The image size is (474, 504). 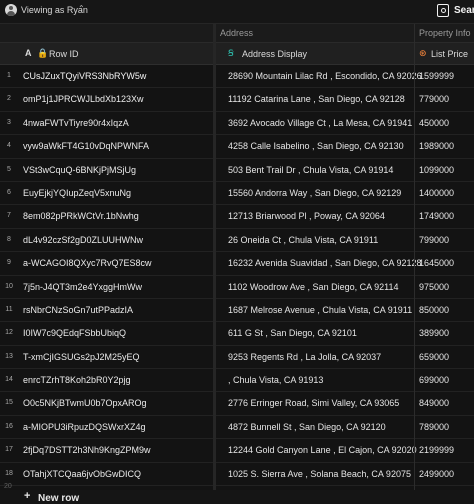 I want to click on column-header-price-label: List Price, so click(x=450, y=54).